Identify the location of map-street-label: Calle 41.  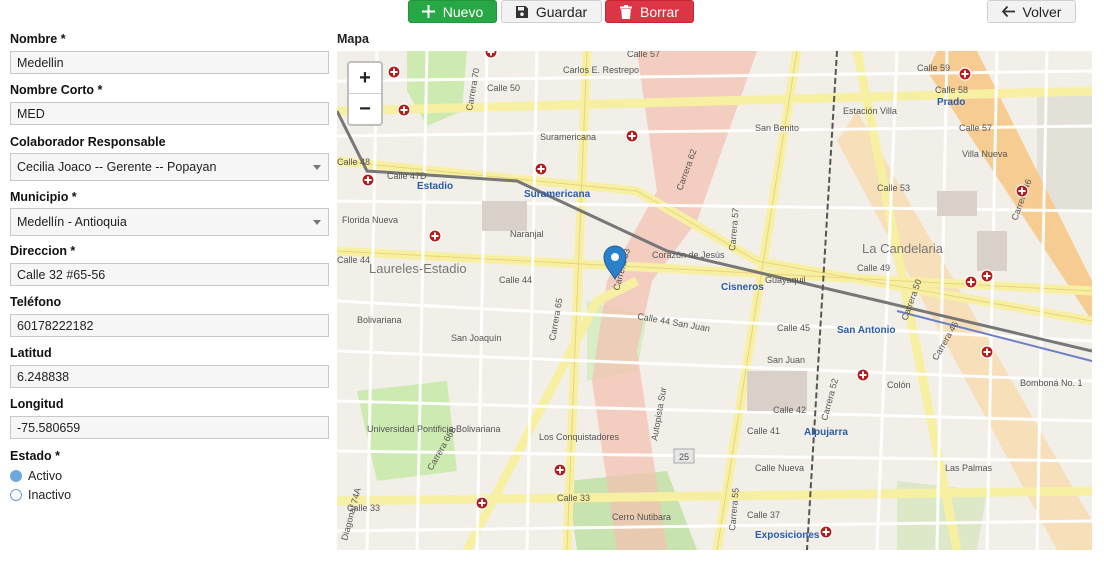
(763, 431).